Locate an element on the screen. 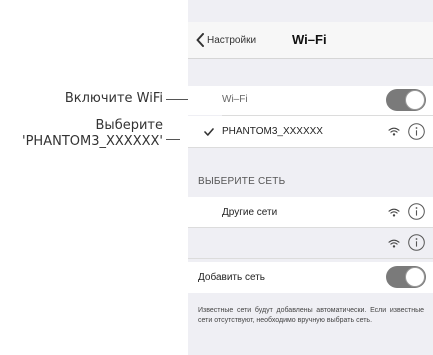  navigation-bar: Настройки Wi–Fi is located at coordinates (310, 40).